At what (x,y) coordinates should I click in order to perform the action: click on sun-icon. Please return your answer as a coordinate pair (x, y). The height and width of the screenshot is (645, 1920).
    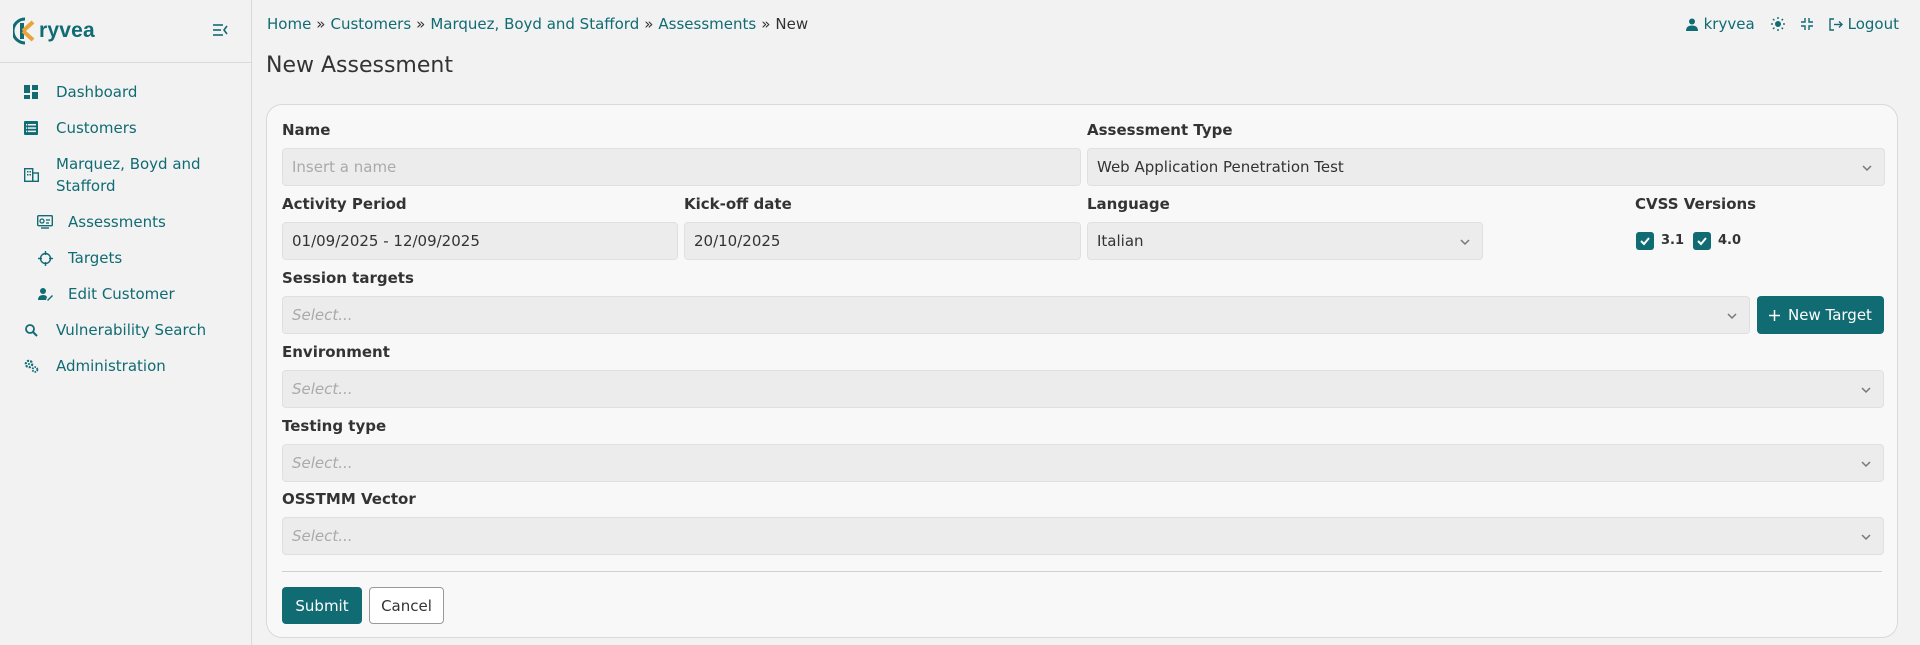
    Looking at the image, I should click on (1777, 24).